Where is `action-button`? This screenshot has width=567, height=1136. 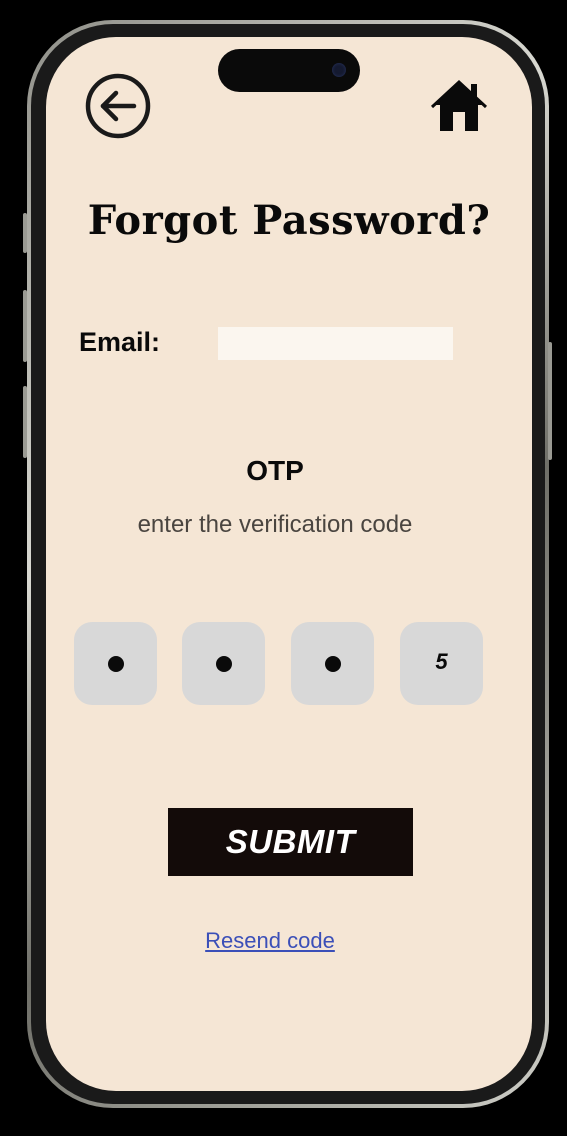
action-button is located at coordinates (25, 233).